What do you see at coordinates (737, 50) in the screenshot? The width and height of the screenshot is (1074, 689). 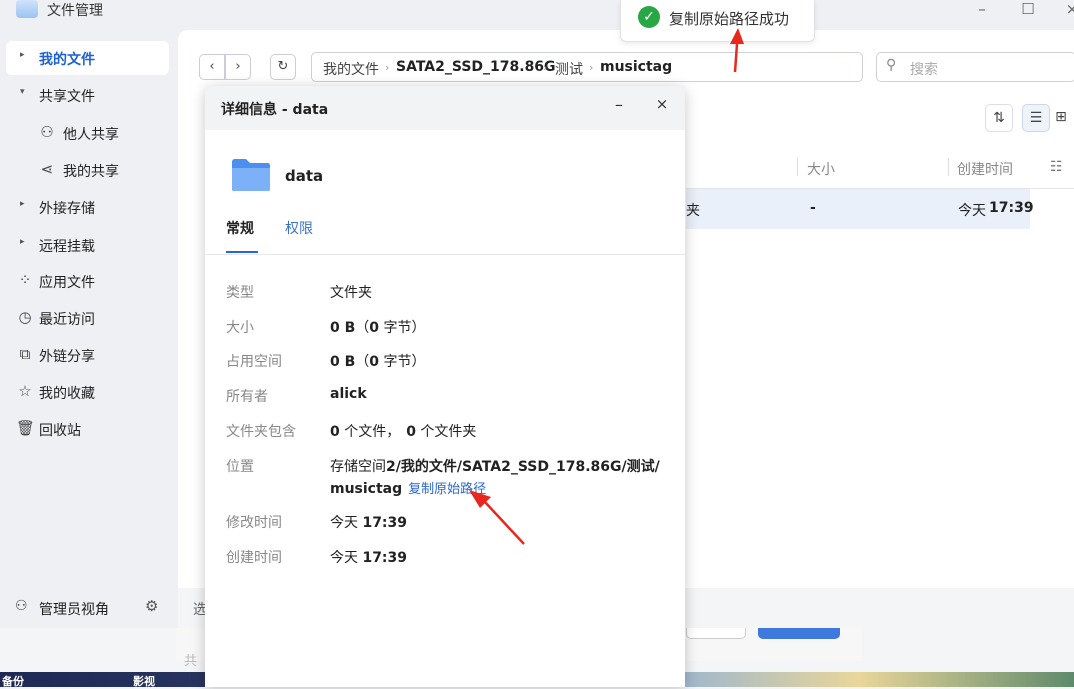 I see `annotation-arrow-toast` at bounding box center [737, 50].